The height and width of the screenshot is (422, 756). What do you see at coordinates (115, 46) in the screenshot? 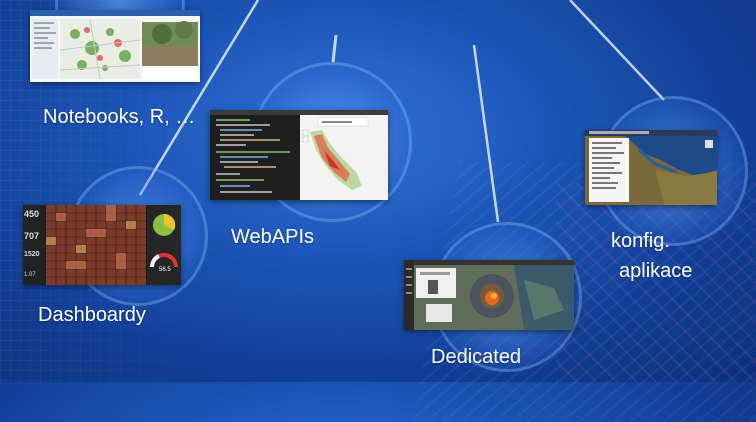
I see `notebooks-screenshot` at bounding box center [115, 46].